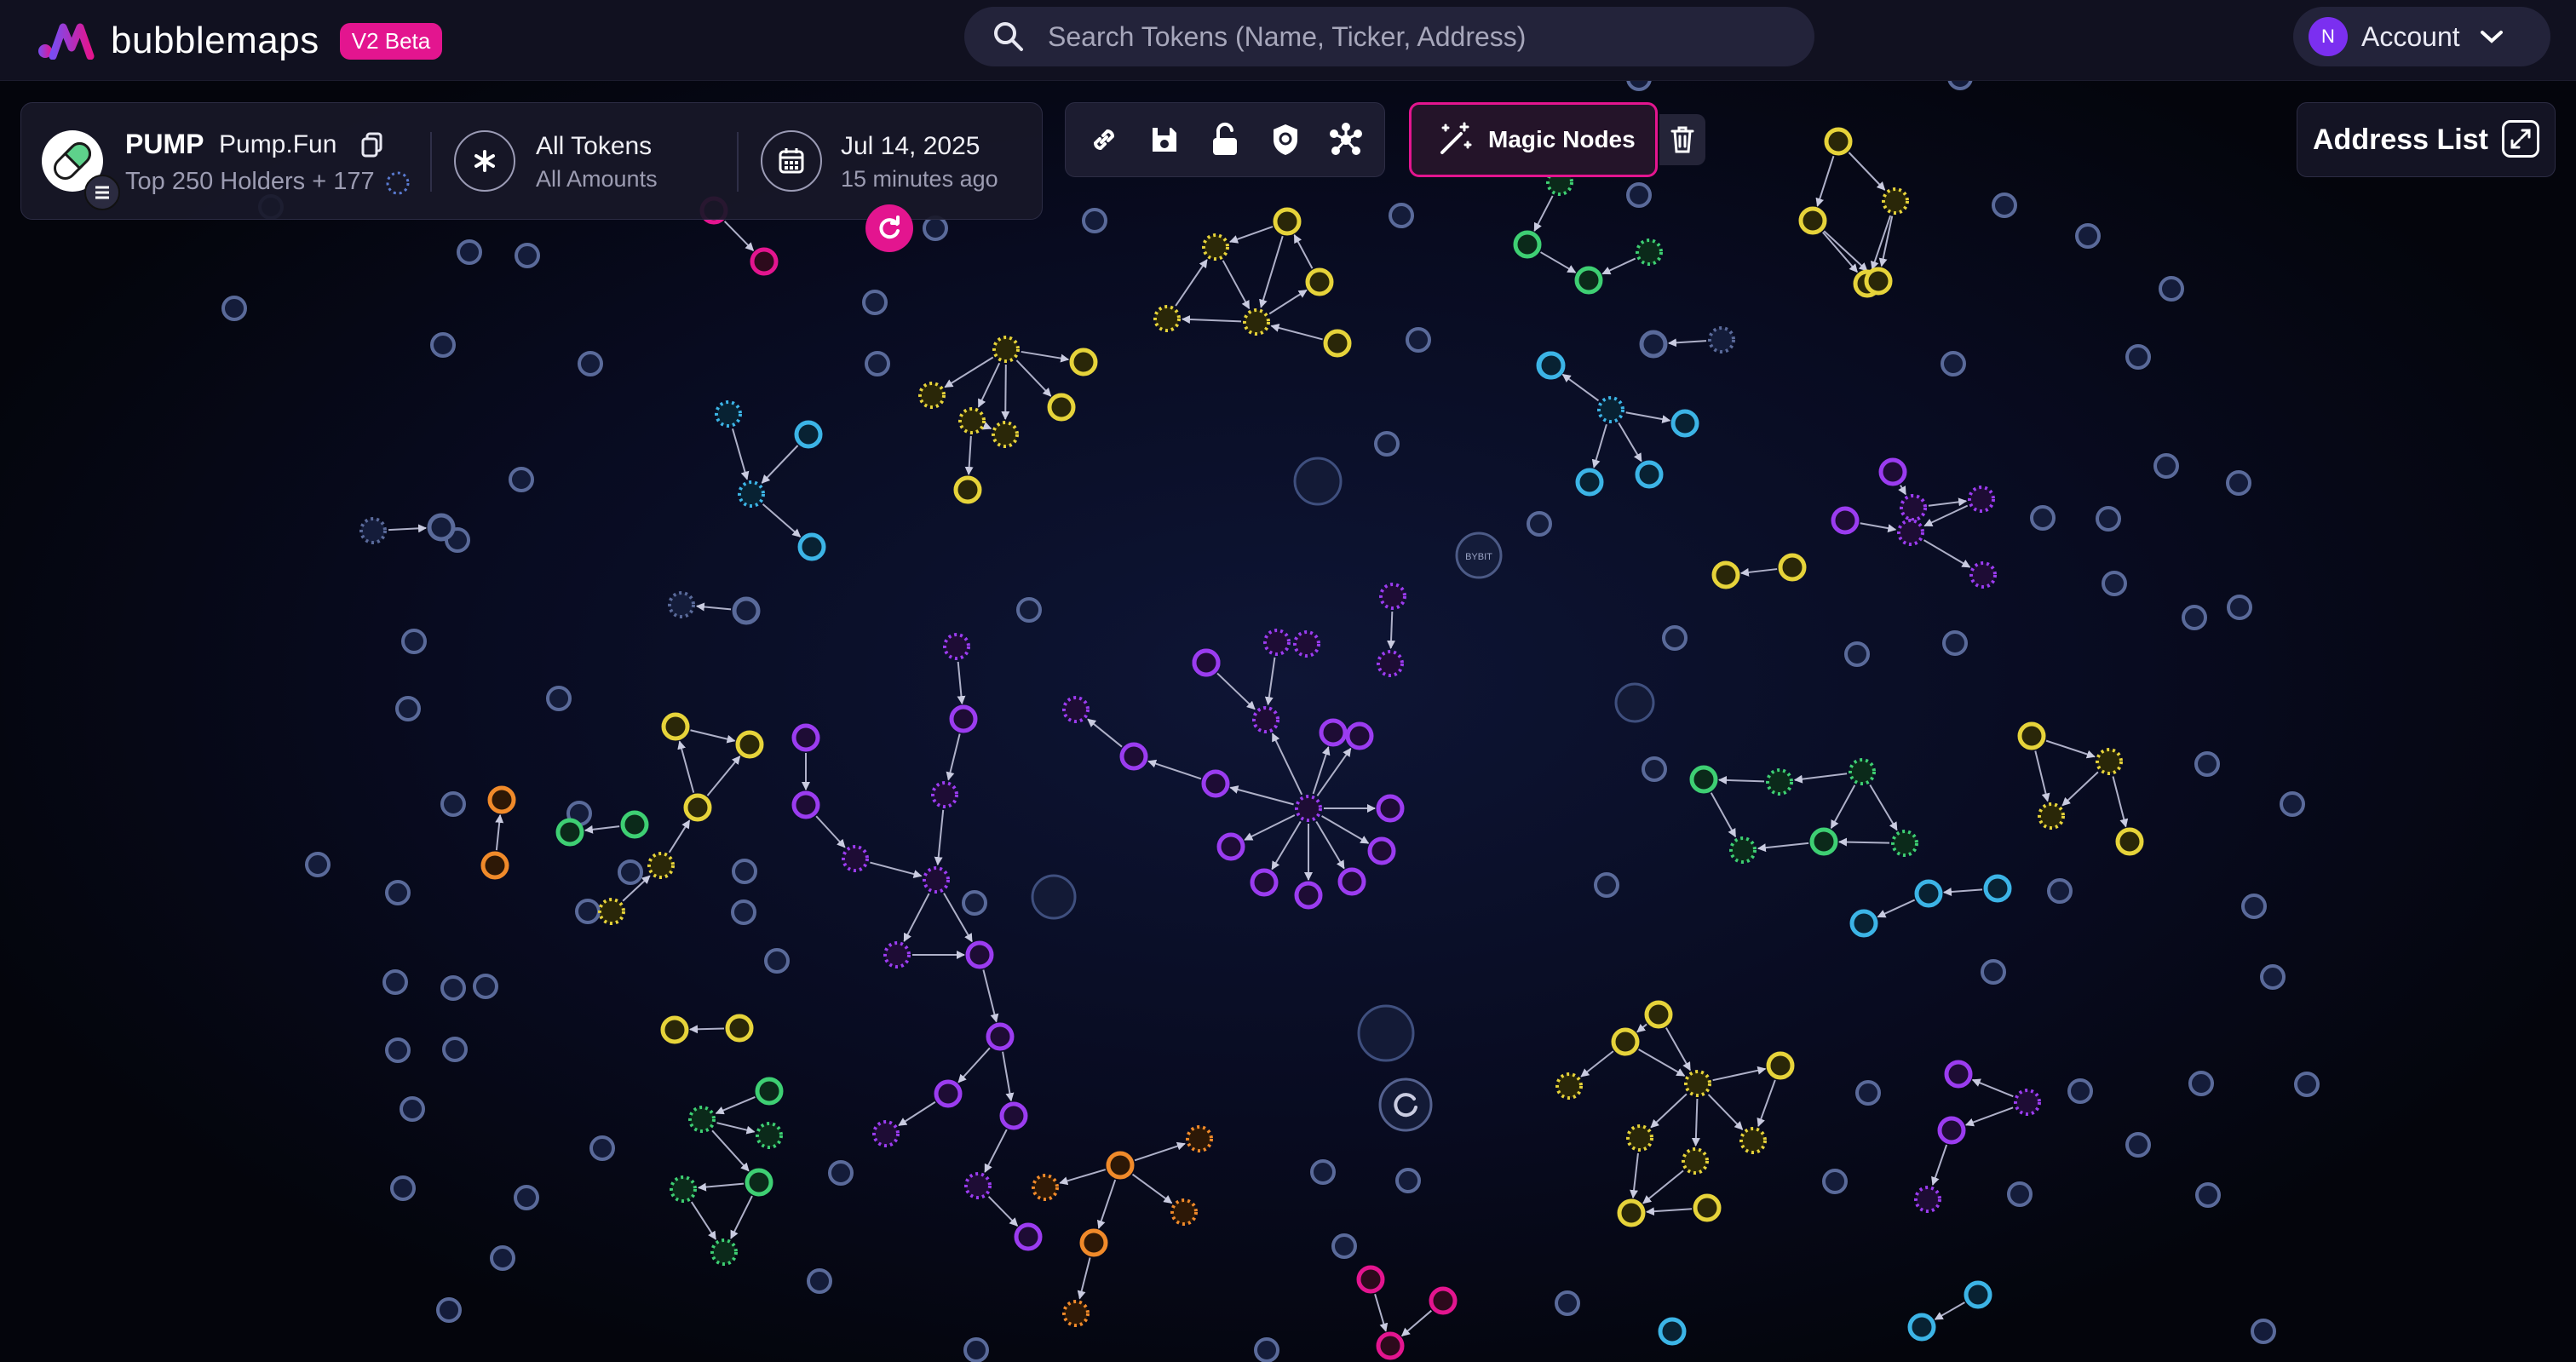 This screenshot has width=2576, height=1362. What do you see at coordinates (372, 145) in the screenshot?
I see `copy-icon` at bounding box center [372, 145].